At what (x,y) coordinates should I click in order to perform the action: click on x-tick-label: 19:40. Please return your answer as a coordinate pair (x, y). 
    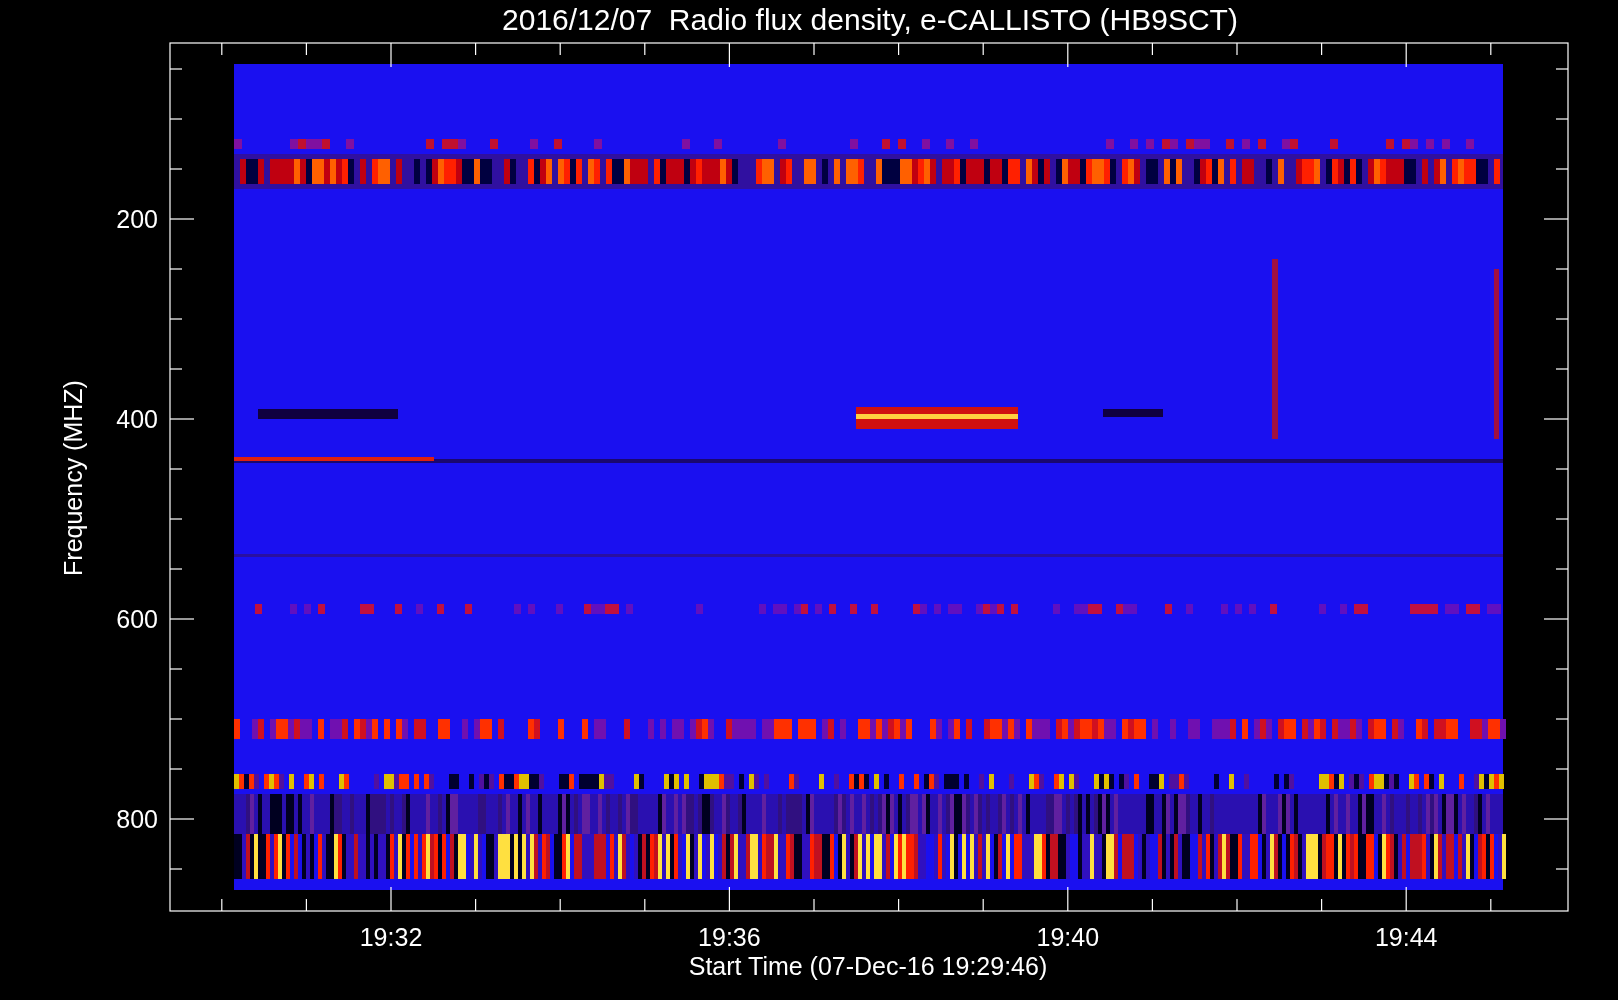
    Looking at the image, I should click on (1068, 937).